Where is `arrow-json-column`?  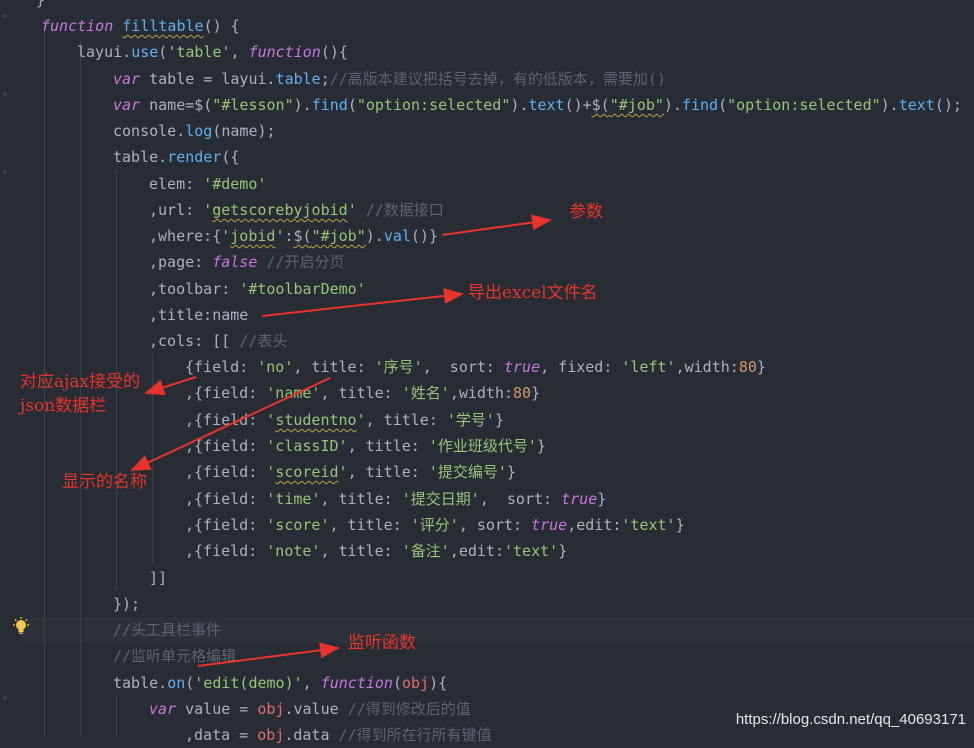
arrow-json-column is located at coordinates (170, 386).